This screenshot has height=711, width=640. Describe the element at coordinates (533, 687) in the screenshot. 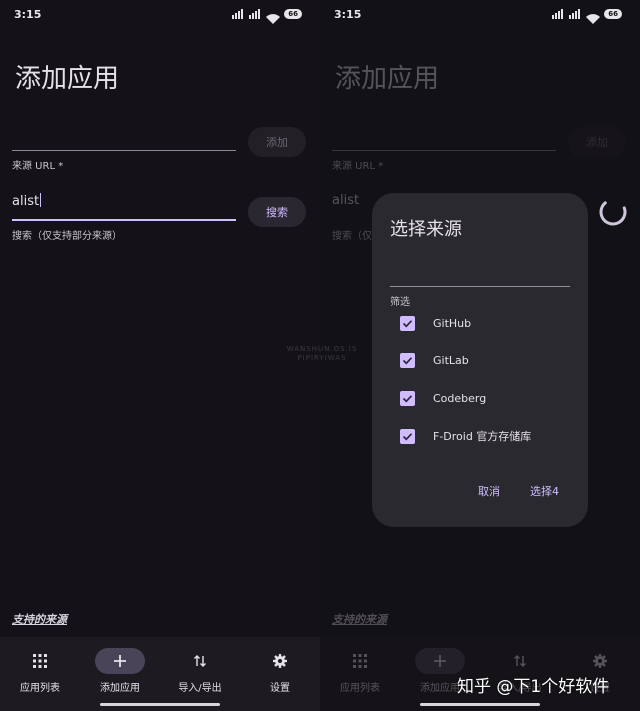

I see `source-watermark: 知乎 @下1个好软件` at that location.